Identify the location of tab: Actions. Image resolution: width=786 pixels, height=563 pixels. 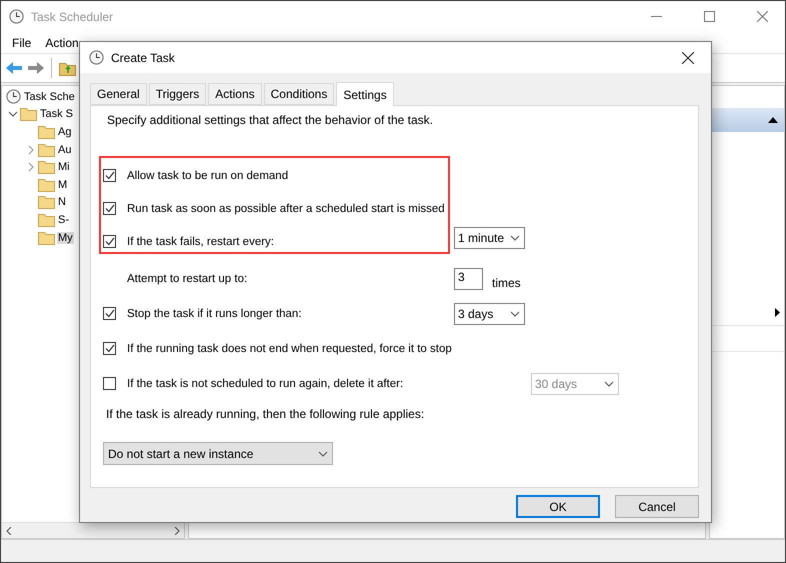
(235, 94).